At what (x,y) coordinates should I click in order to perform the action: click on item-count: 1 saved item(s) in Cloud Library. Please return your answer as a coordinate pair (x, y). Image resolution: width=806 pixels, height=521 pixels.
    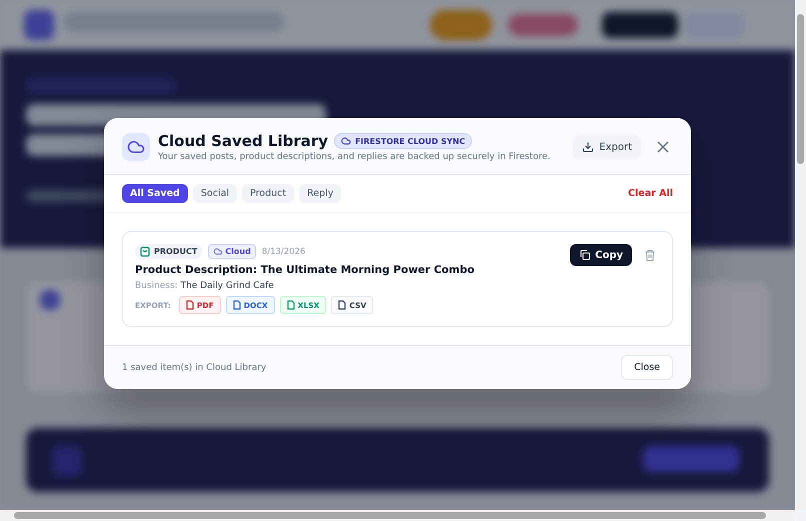
    Looking at the image, I should click on (194, 367).